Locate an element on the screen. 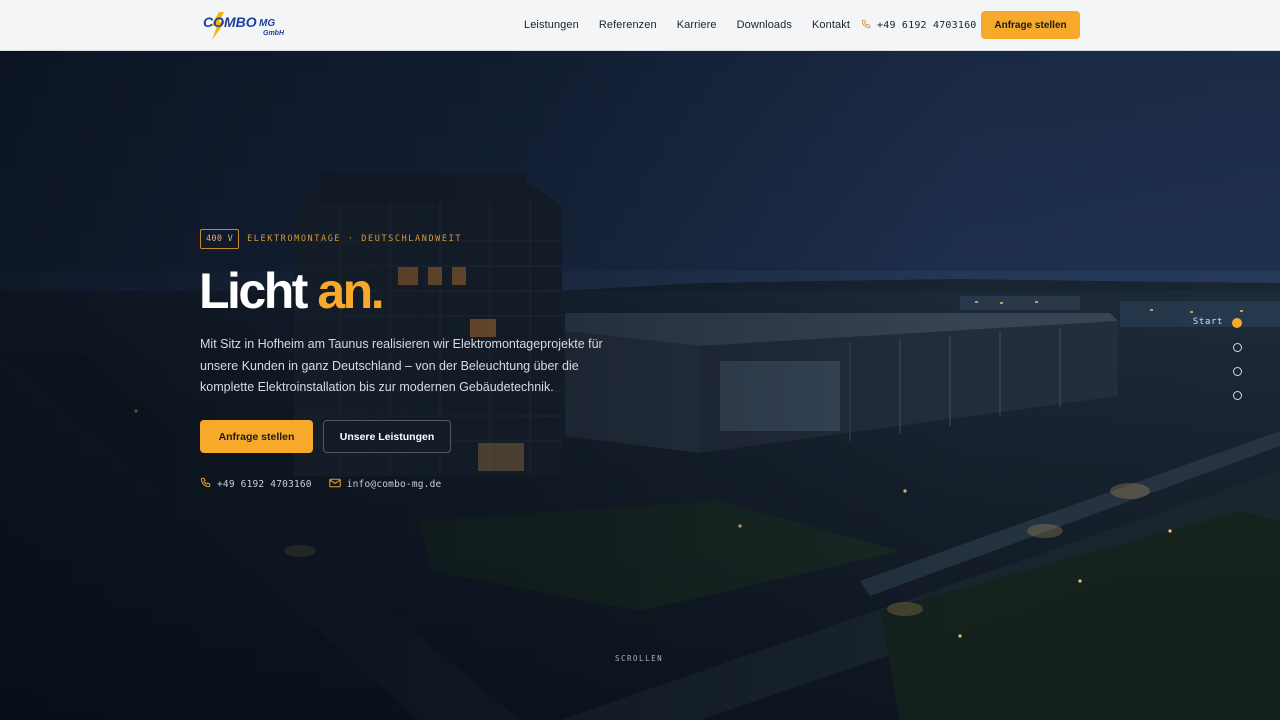  active-section-label: Start is located at coordinates (1207, 322).